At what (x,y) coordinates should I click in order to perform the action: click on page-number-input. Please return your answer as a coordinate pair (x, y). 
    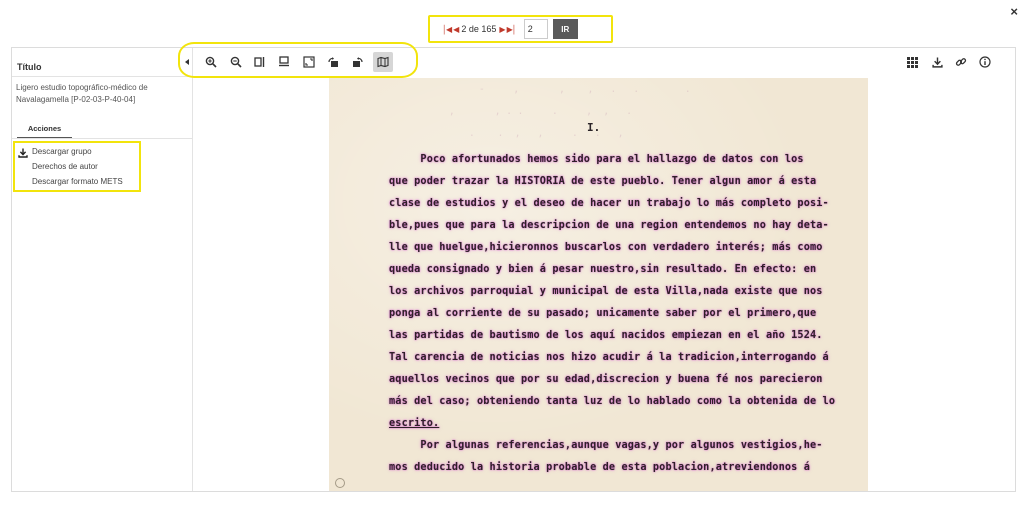
    Looking at the image, I should click on (535, 29).